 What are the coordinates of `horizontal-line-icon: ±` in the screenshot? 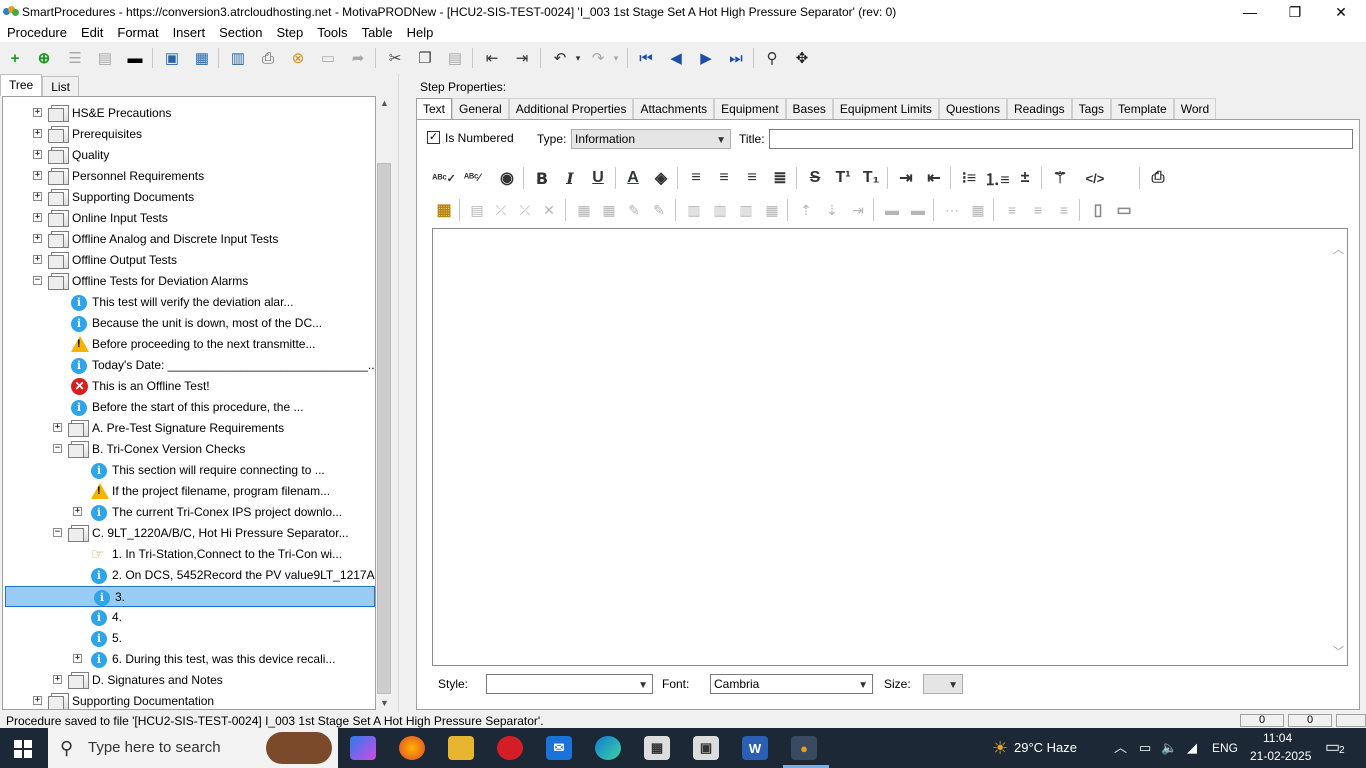 It's located at (1025, 178).